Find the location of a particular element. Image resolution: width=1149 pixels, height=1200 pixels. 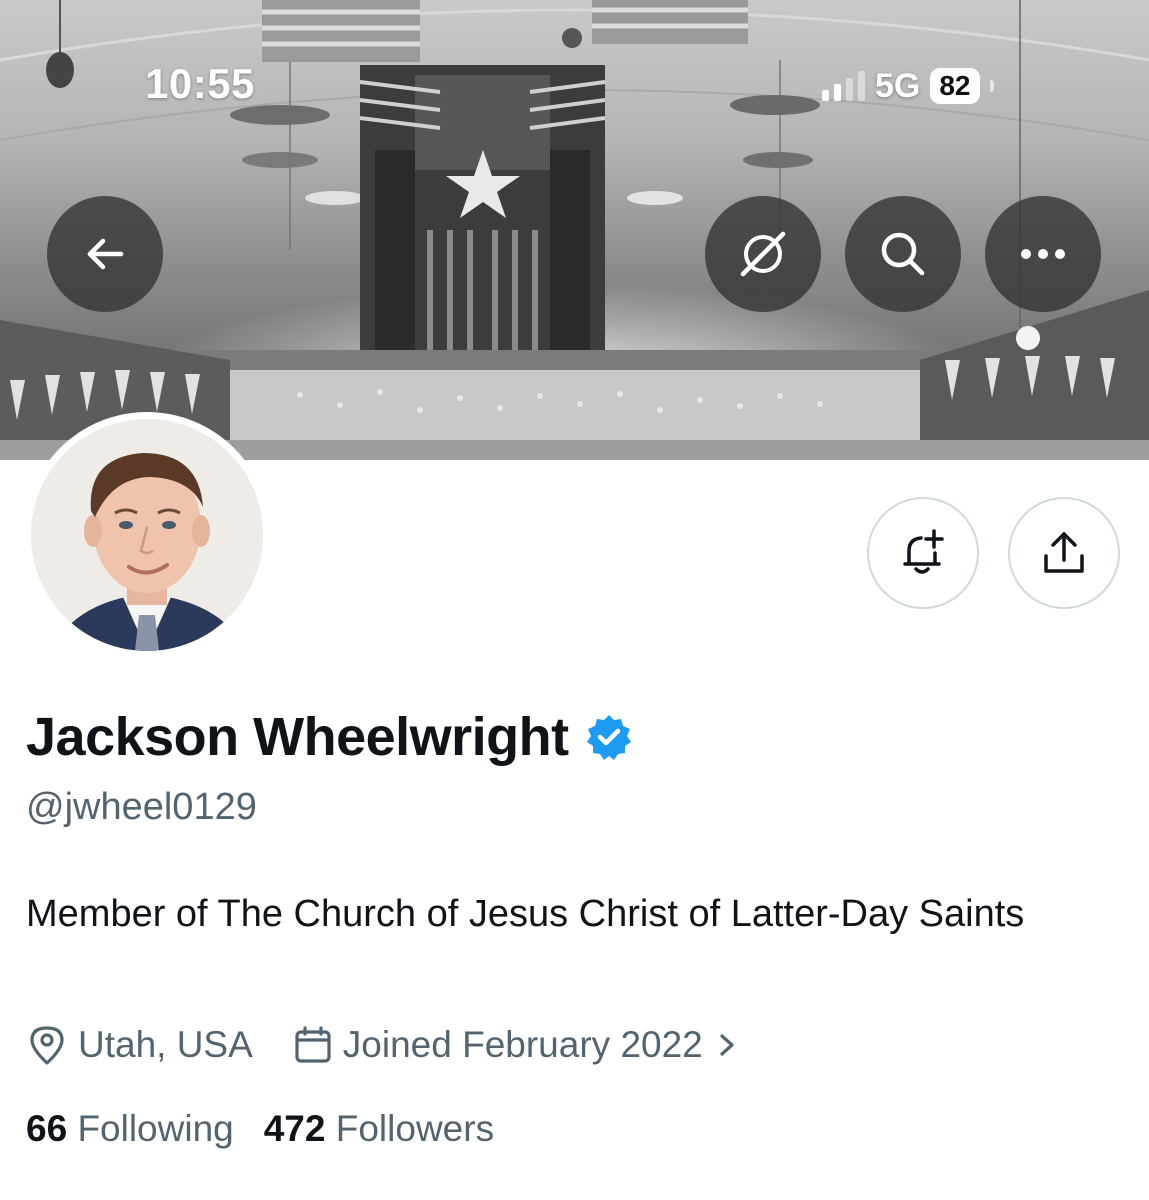

followers-link: 472 Followers is located at coordinates (379, 1129).